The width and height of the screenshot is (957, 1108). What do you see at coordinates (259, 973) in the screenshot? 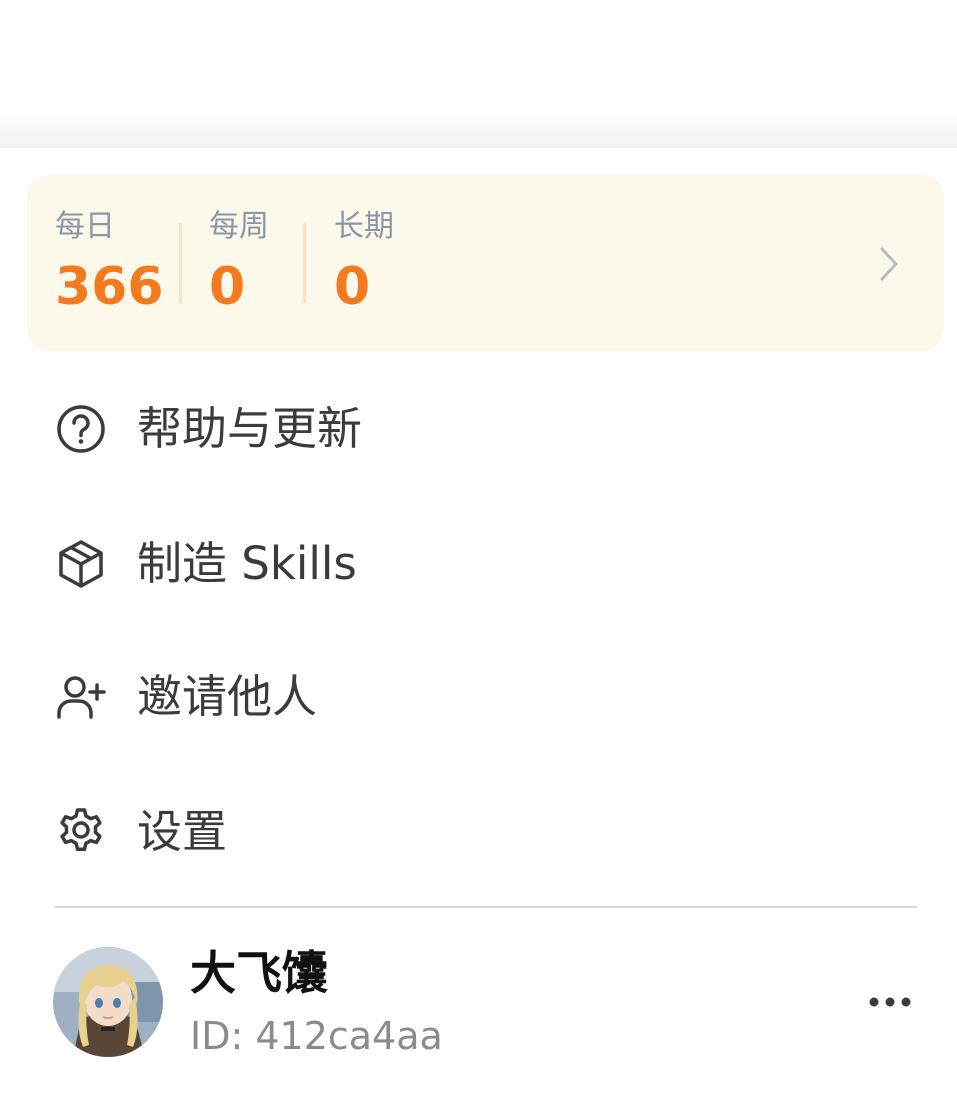
I see `user-name: 大飞馕` at bounding box center [259, 973].